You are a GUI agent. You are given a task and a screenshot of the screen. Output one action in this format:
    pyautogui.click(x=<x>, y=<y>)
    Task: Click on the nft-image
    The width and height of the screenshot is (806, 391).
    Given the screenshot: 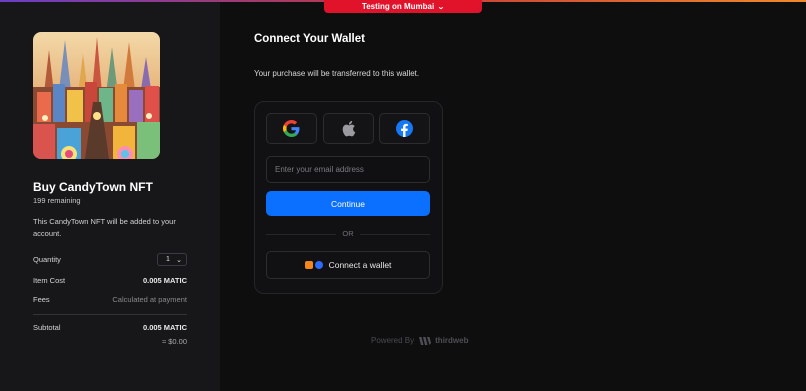 What is the action you would take?
    pyautogui.click(x=96, y=95)
    